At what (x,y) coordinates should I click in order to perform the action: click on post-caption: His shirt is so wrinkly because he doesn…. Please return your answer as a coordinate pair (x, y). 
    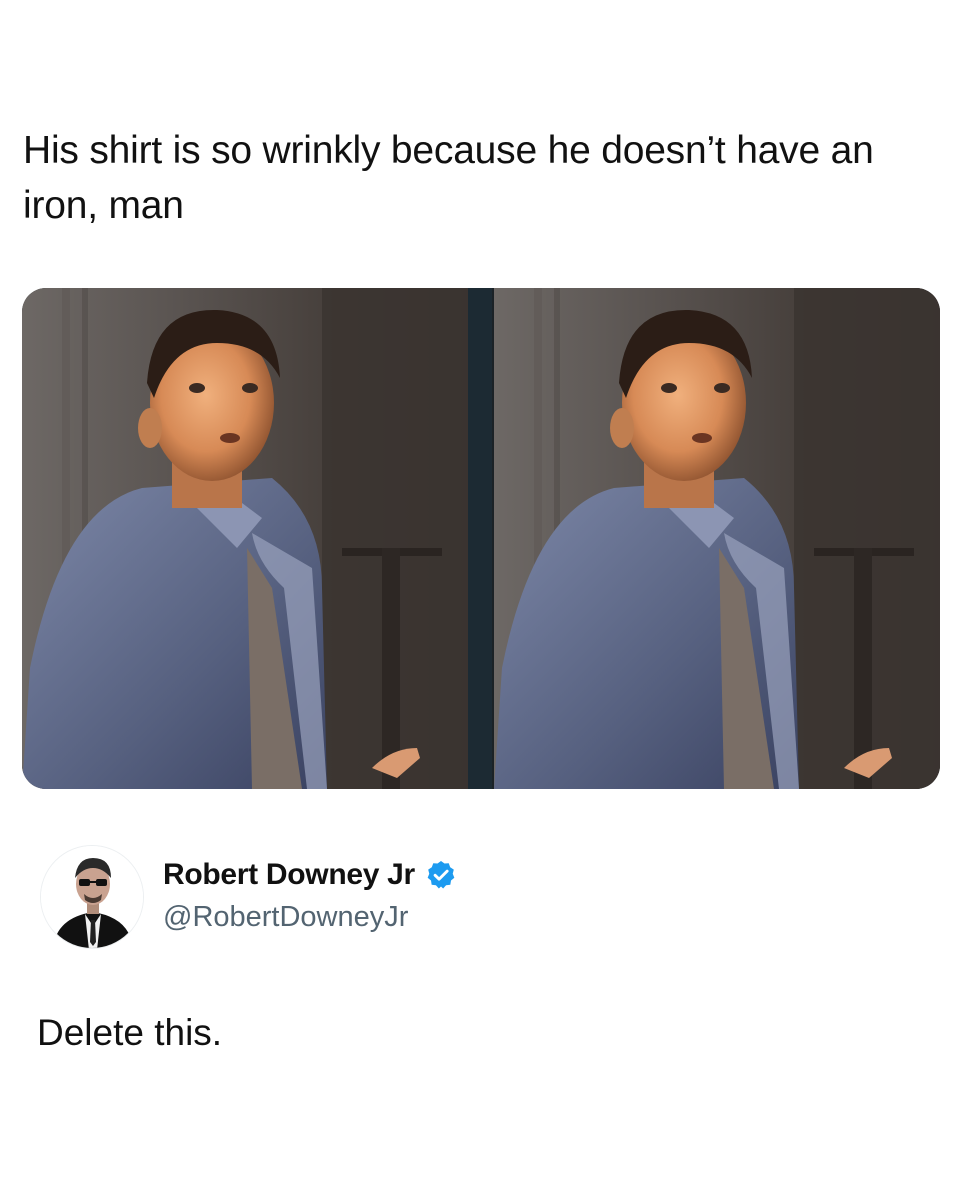
    Looking at the image, I should click on (478, 178).